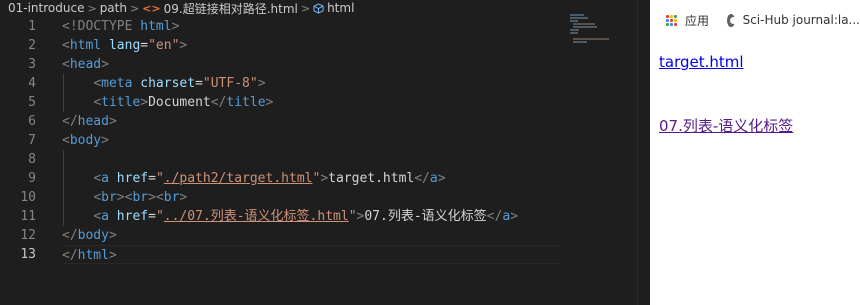 This screenshot has width=860, height=305. What do you see at coordinates (32, 121) in the screenshot?
I see `line-number: 6` at bounding box center [32, 121].